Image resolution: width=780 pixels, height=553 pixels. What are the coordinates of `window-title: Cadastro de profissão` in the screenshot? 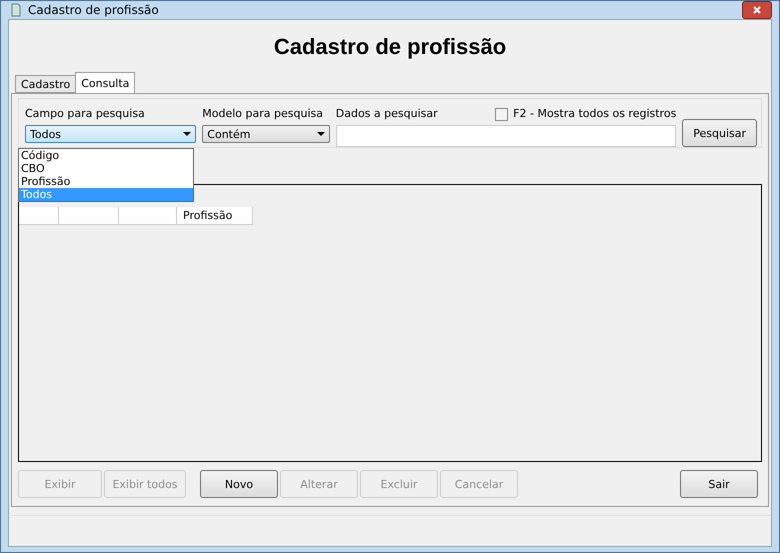 It's located at (93, 10).